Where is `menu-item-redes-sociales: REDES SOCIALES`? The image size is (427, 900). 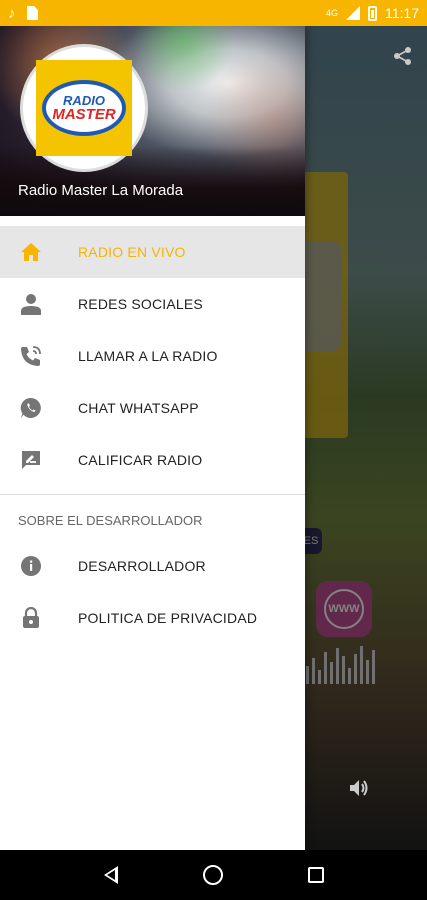
menu-item-redes-sociales: REDES SOCIALES is located at coordinates (152, 304).